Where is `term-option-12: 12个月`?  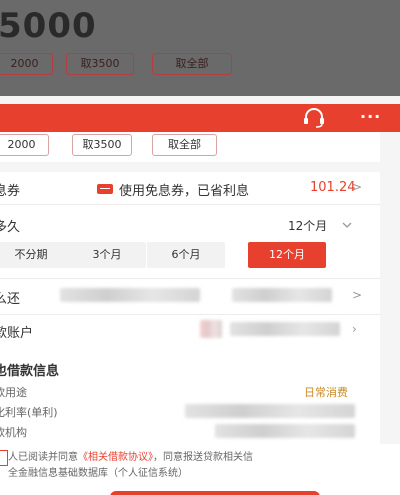
term-option-12: 12个月 is located at coordinates (287, 255).